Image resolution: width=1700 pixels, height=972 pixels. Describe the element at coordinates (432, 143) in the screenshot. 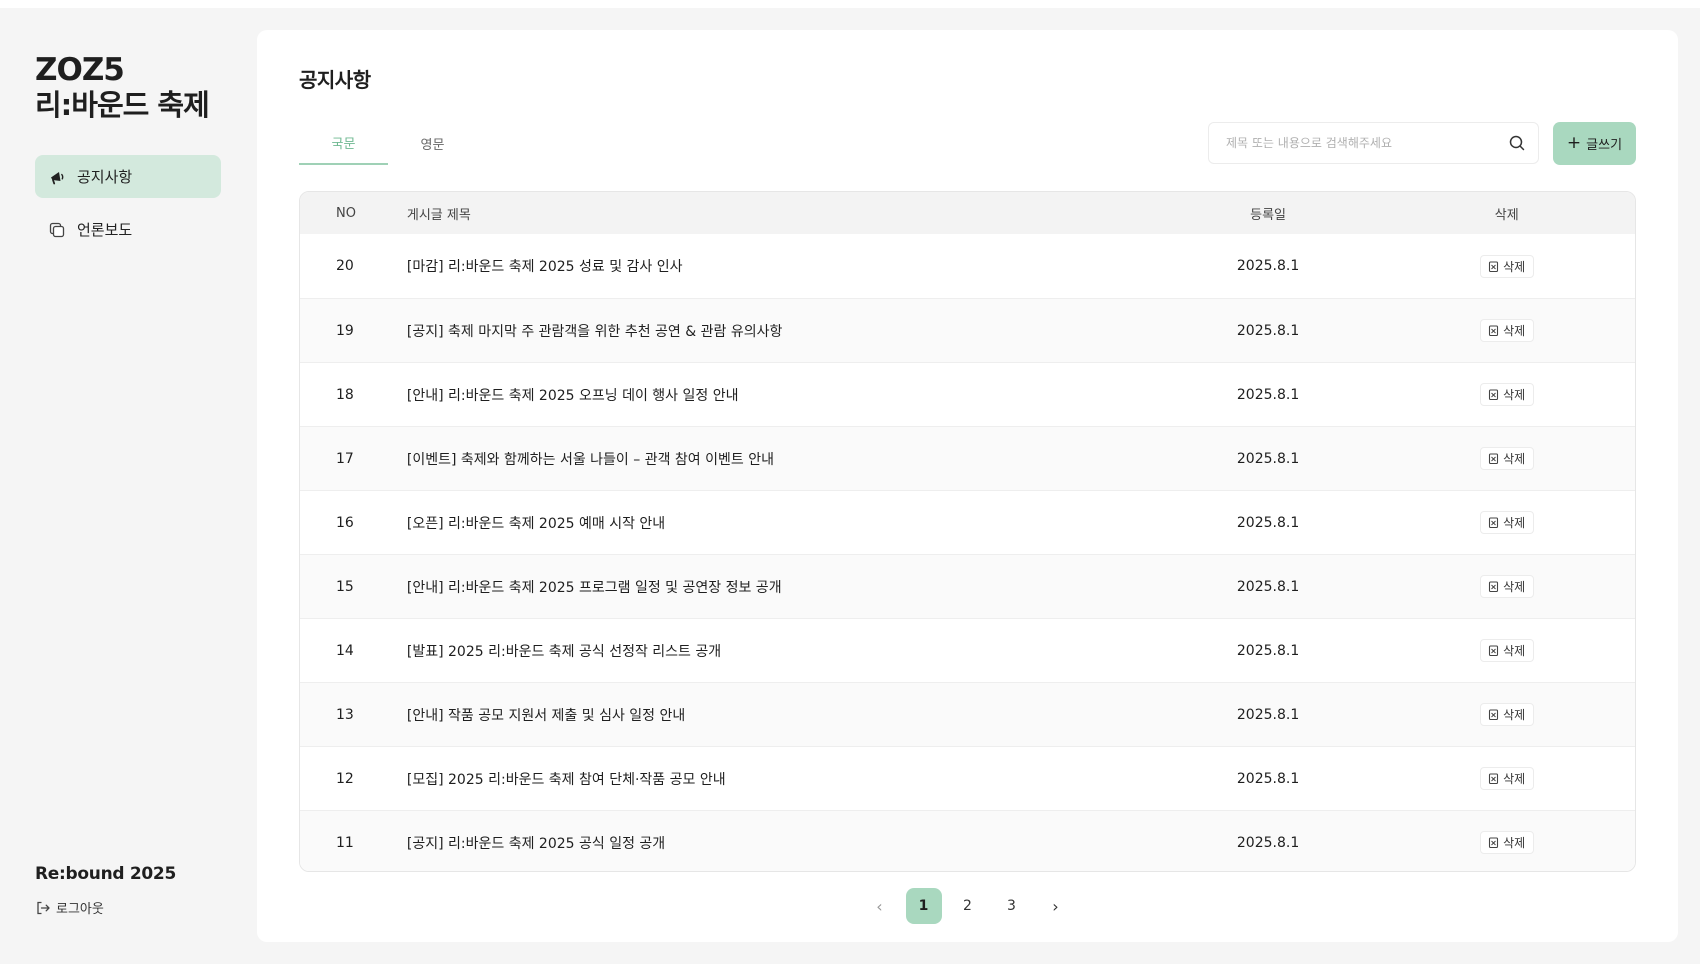

I see `tab-english: 영문` at that location.